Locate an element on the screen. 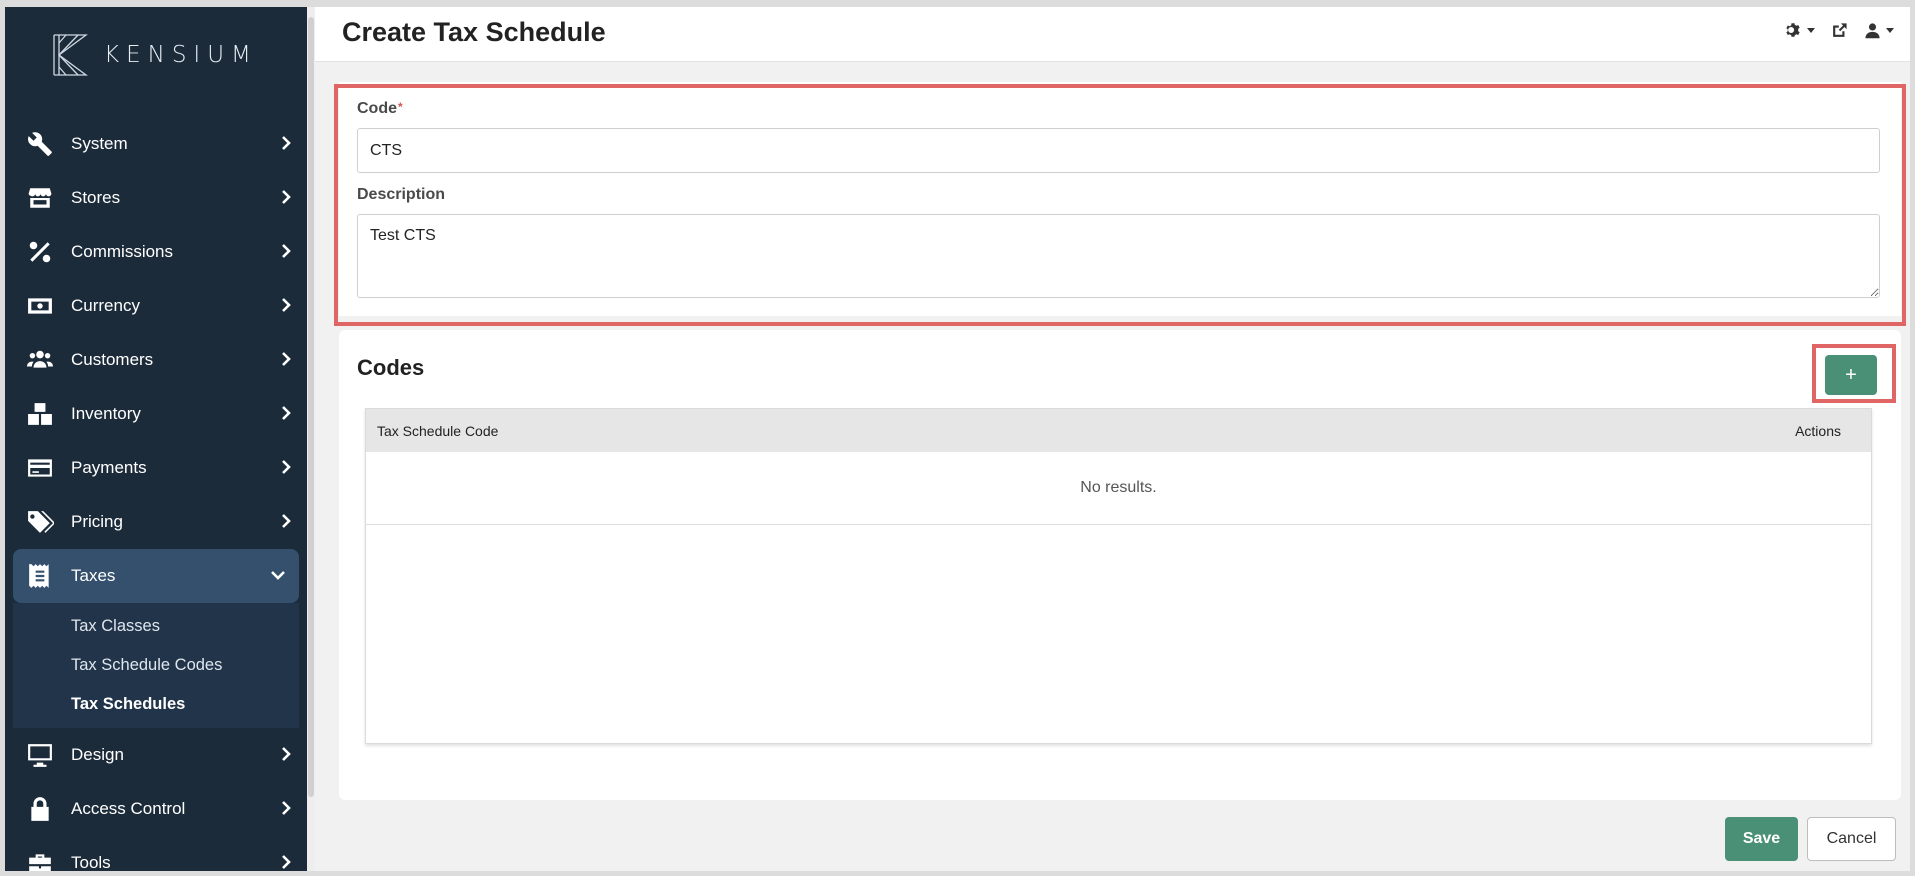 The image size is (1915, 876). required-marker: * is located at coordinates (400, 107).